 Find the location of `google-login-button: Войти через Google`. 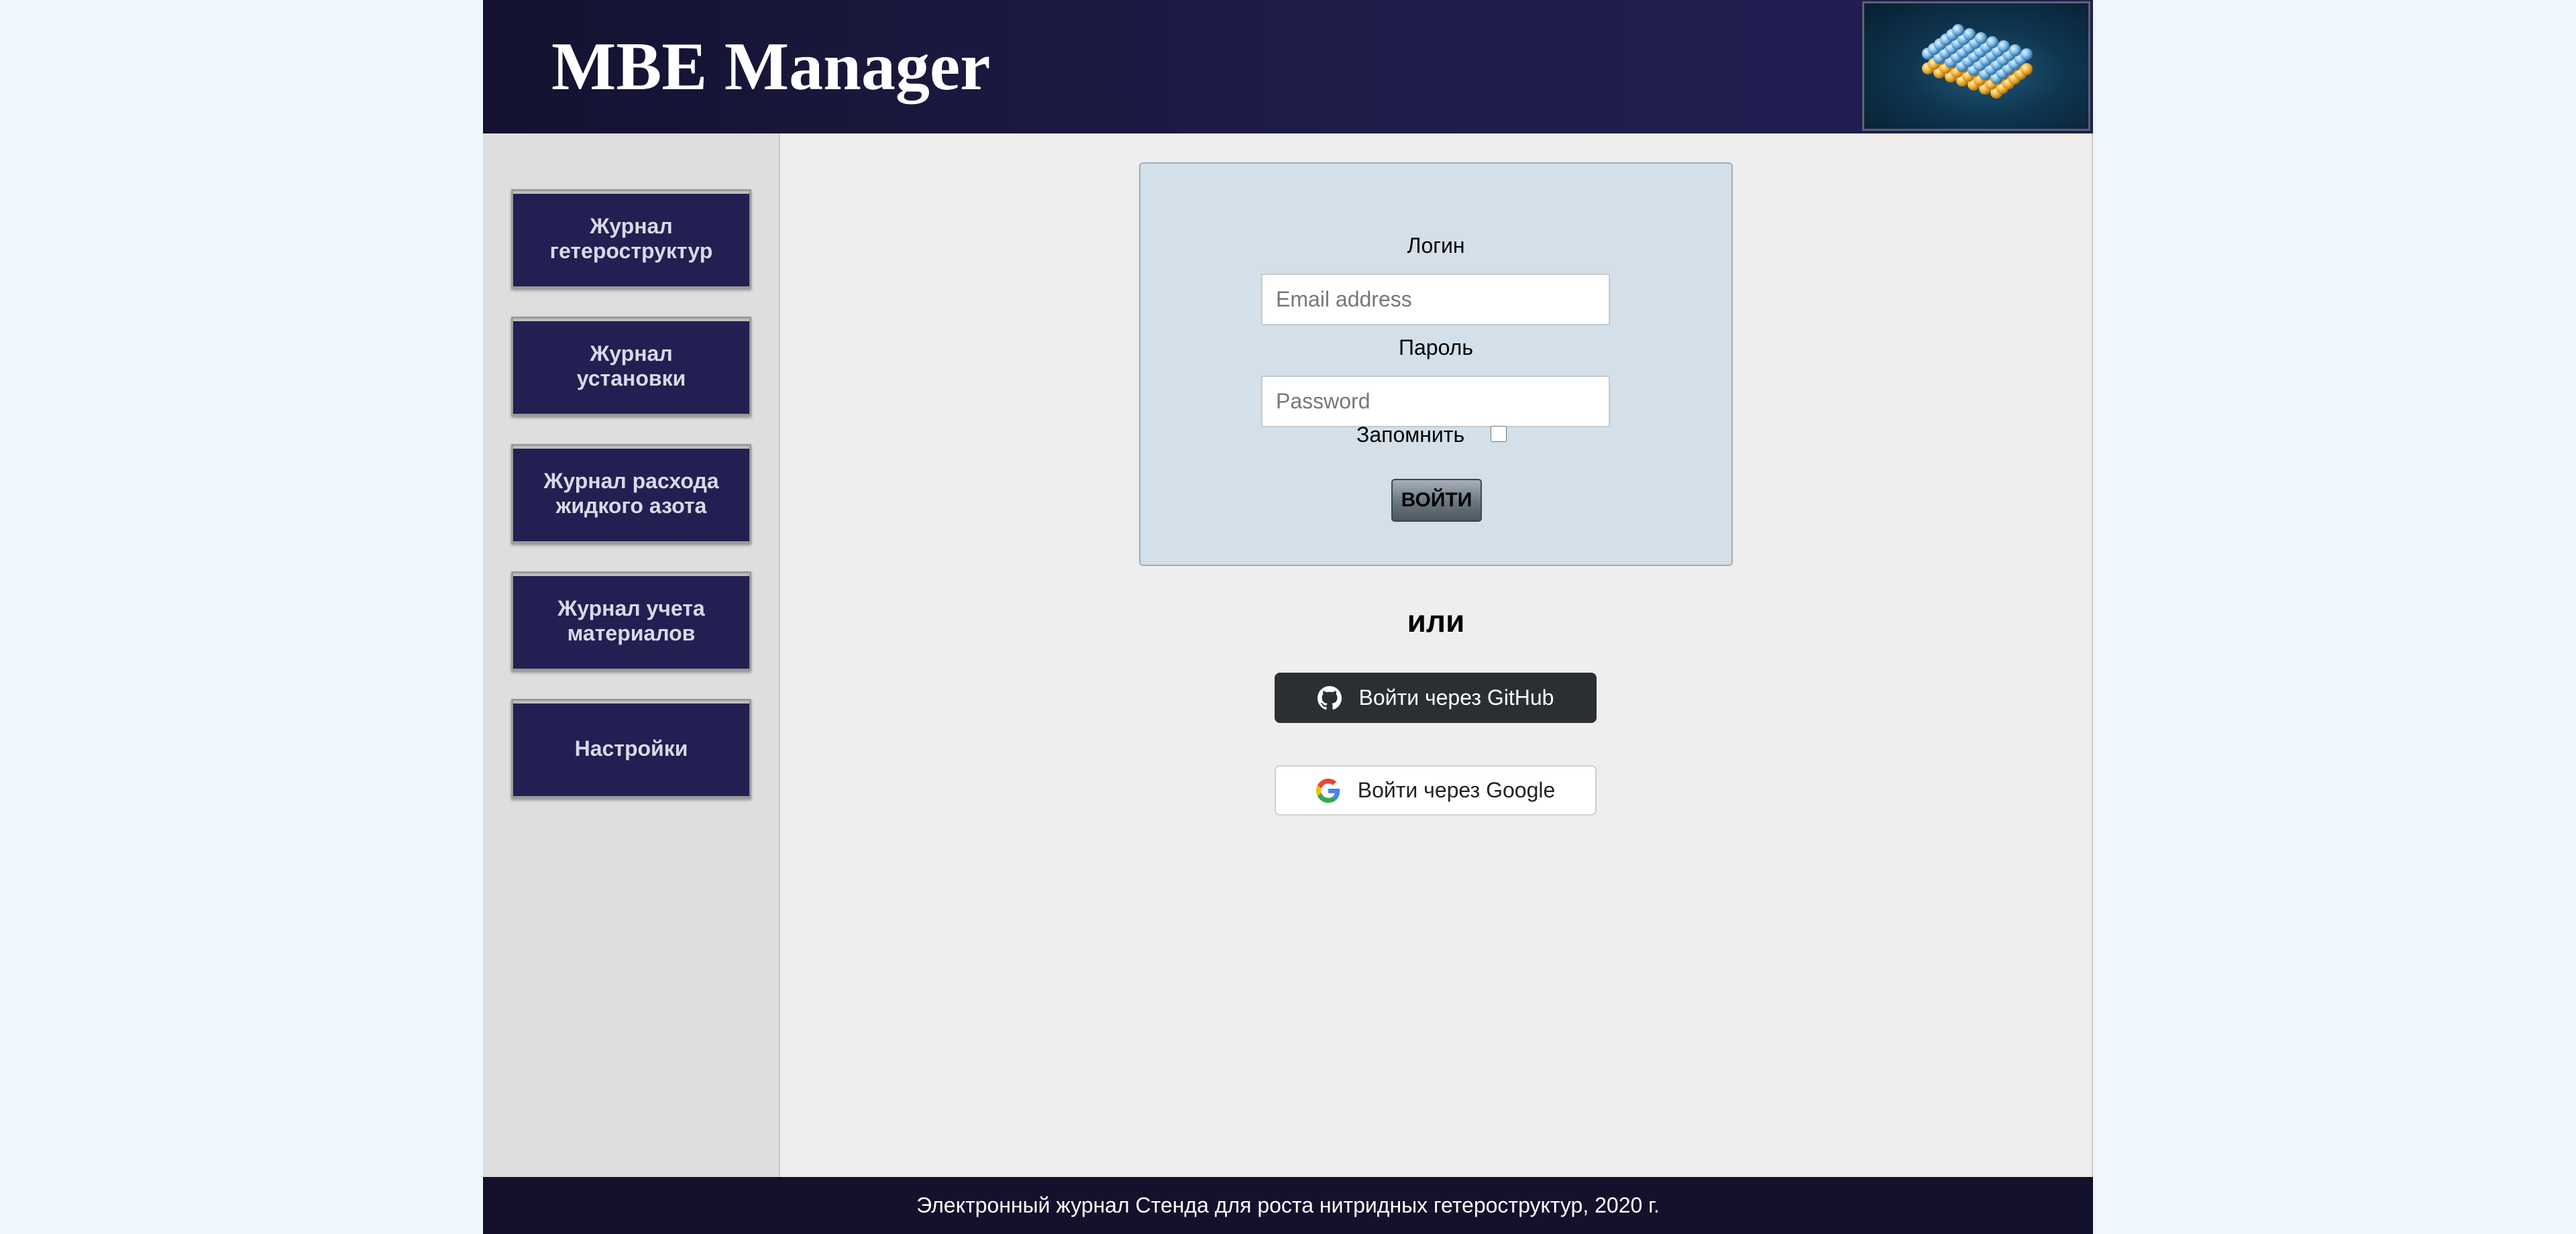

google-login-button: Войти через Google is located at coordinates (1436, 790).